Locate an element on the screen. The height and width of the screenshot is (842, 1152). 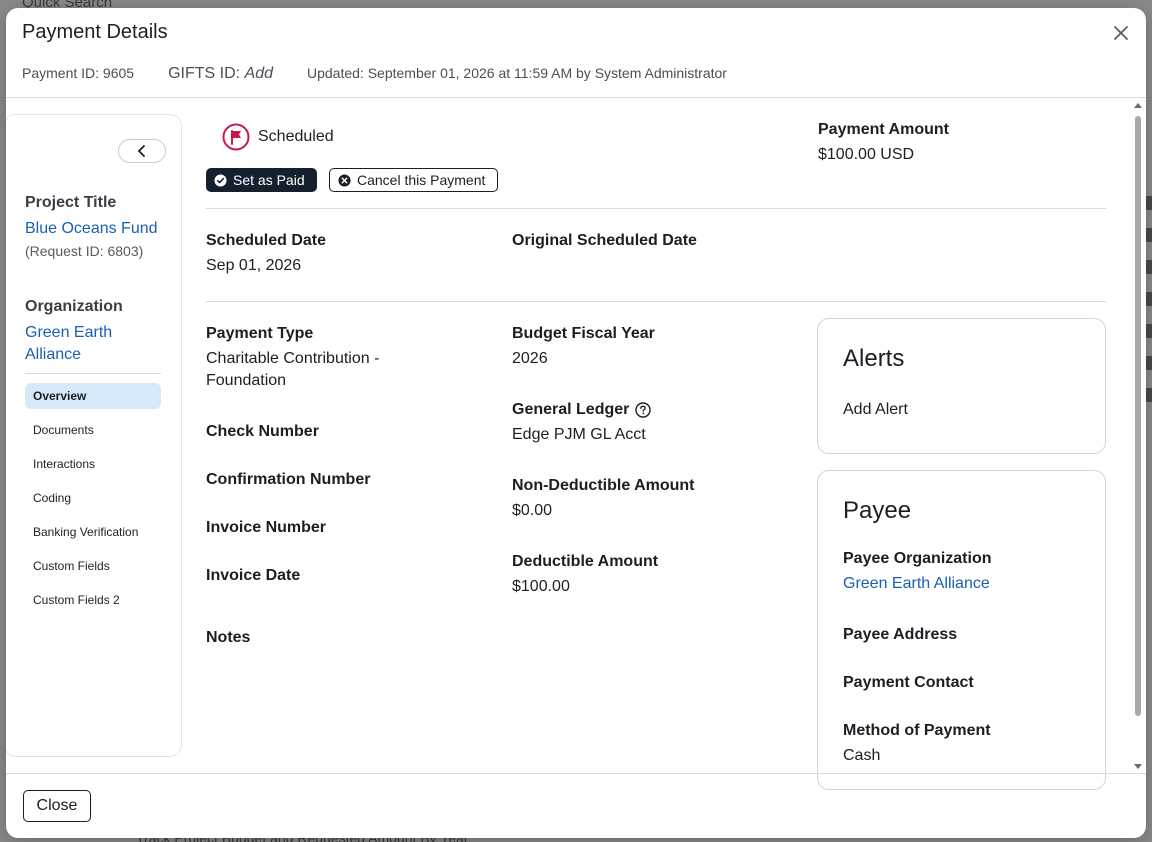
deductible-amount-value: $100.00 is located at coordinates (541, 586).